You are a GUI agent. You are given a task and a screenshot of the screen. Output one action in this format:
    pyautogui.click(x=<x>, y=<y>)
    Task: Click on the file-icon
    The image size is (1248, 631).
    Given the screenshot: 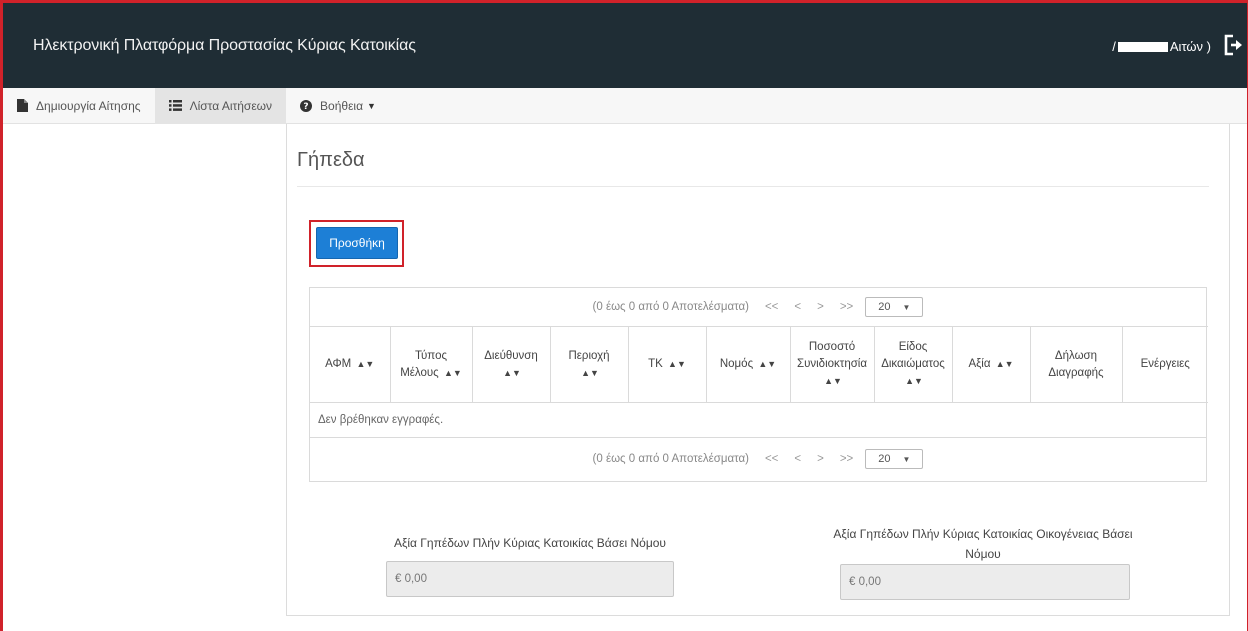 What is the action you would take?
    pyautogui.click(x=22, y=105)
    